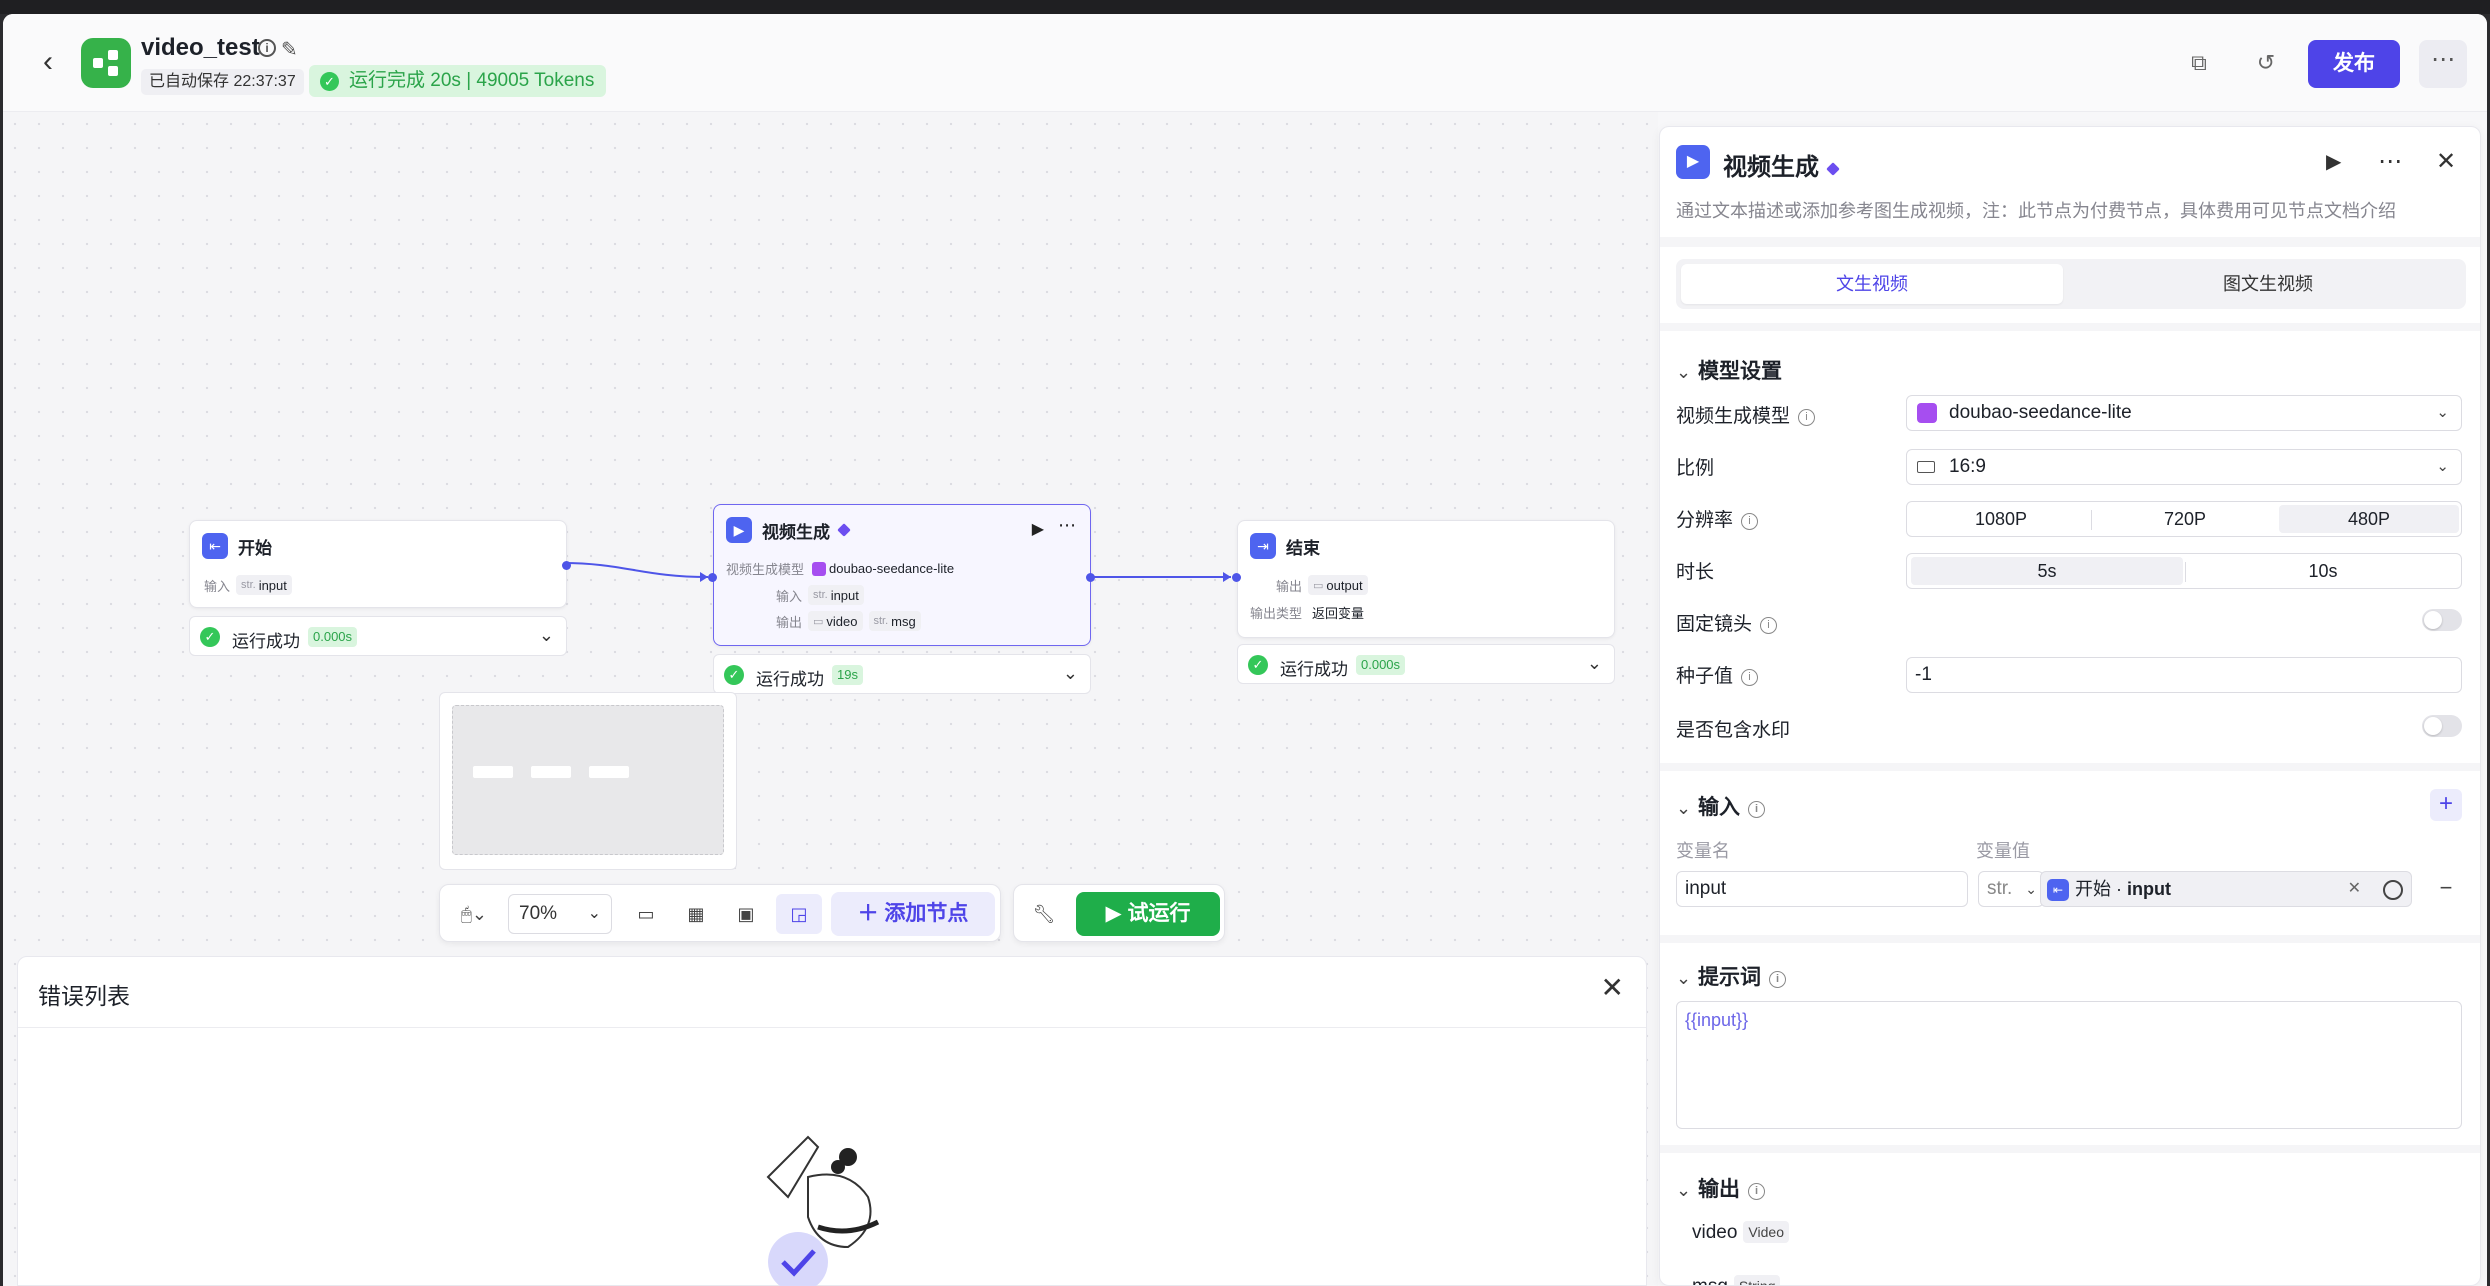 Image resolution: width=2490 pixels, height=1286 pixels. I want to click on node-model-row: 视频生成模型 doubao-seedance-lite, so click(840, 568).